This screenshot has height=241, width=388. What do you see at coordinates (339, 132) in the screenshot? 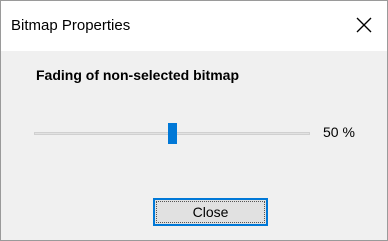
I see `slider-value-label: 50 %` at bounding box center [339, 132].